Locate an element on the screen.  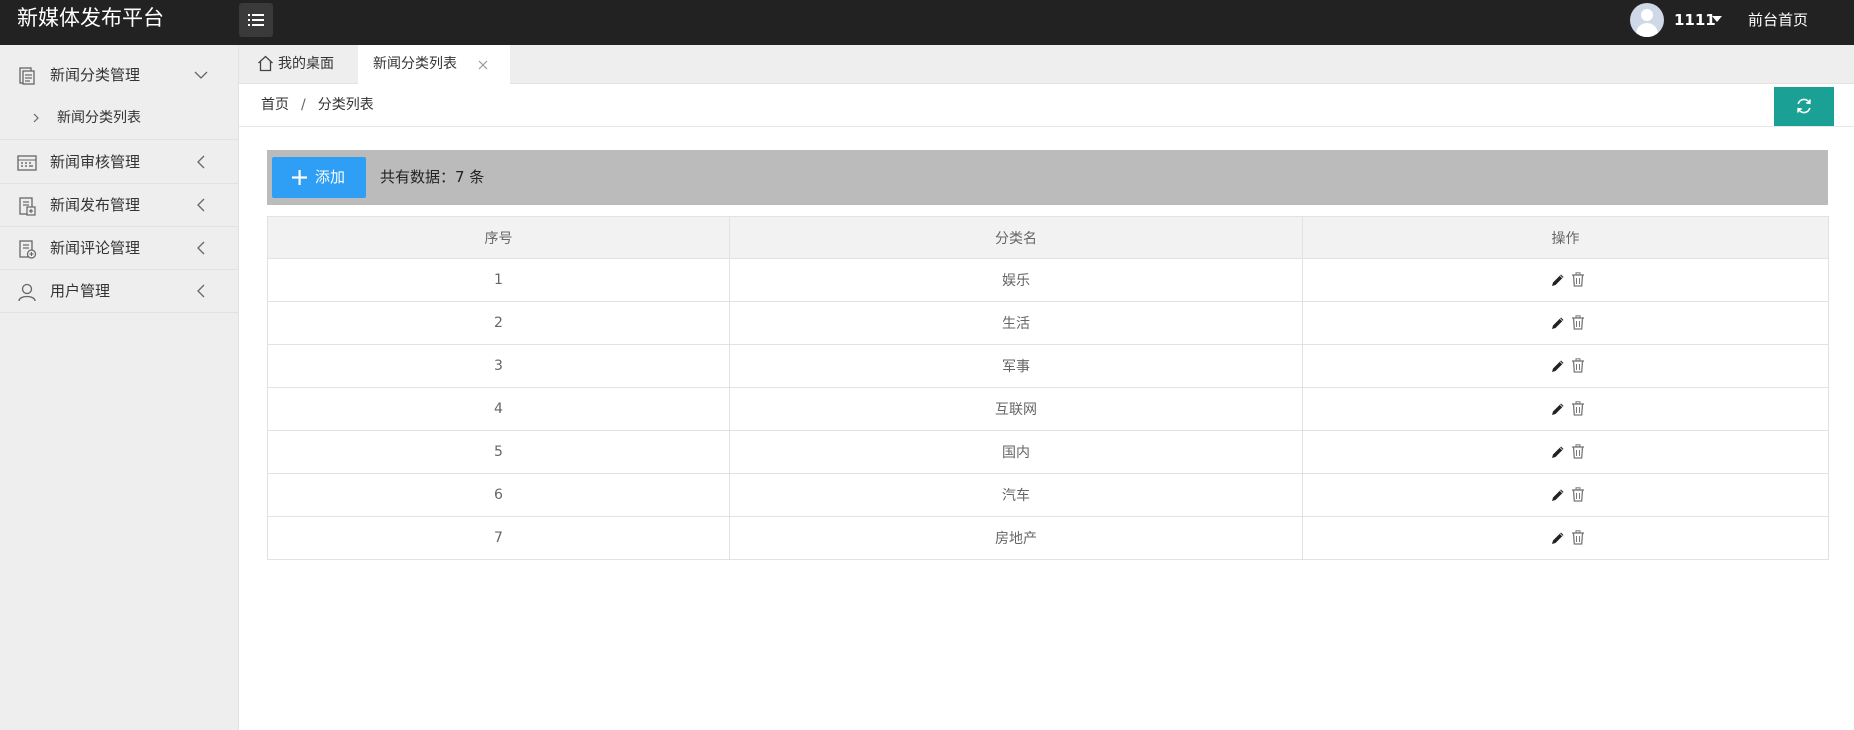
sidebar-item-label: 新闻审核管理 is located at coordinates (95, 162).